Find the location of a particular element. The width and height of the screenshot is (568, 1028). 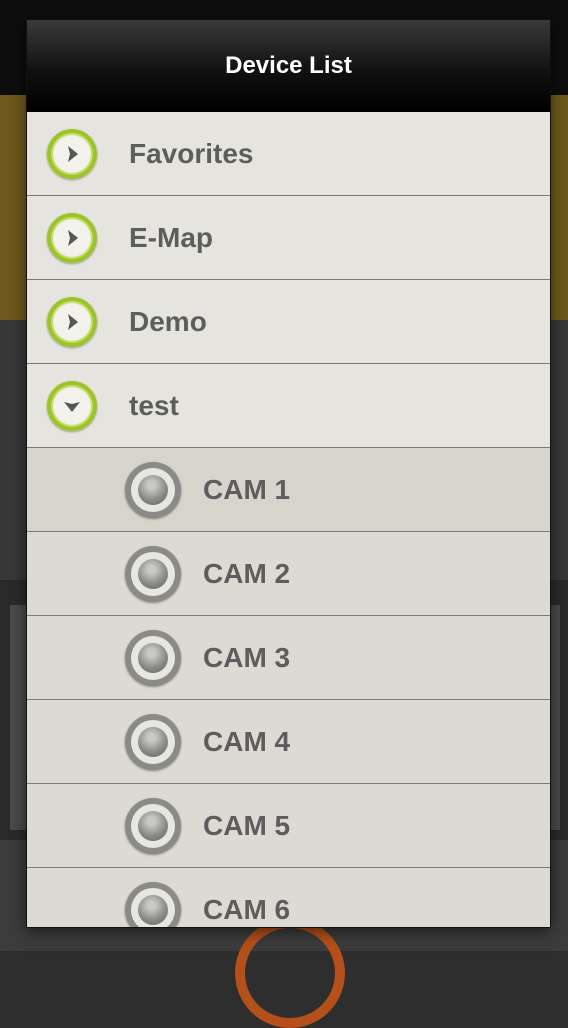

dialog-title: Device List is located at coordinates (288, 65).